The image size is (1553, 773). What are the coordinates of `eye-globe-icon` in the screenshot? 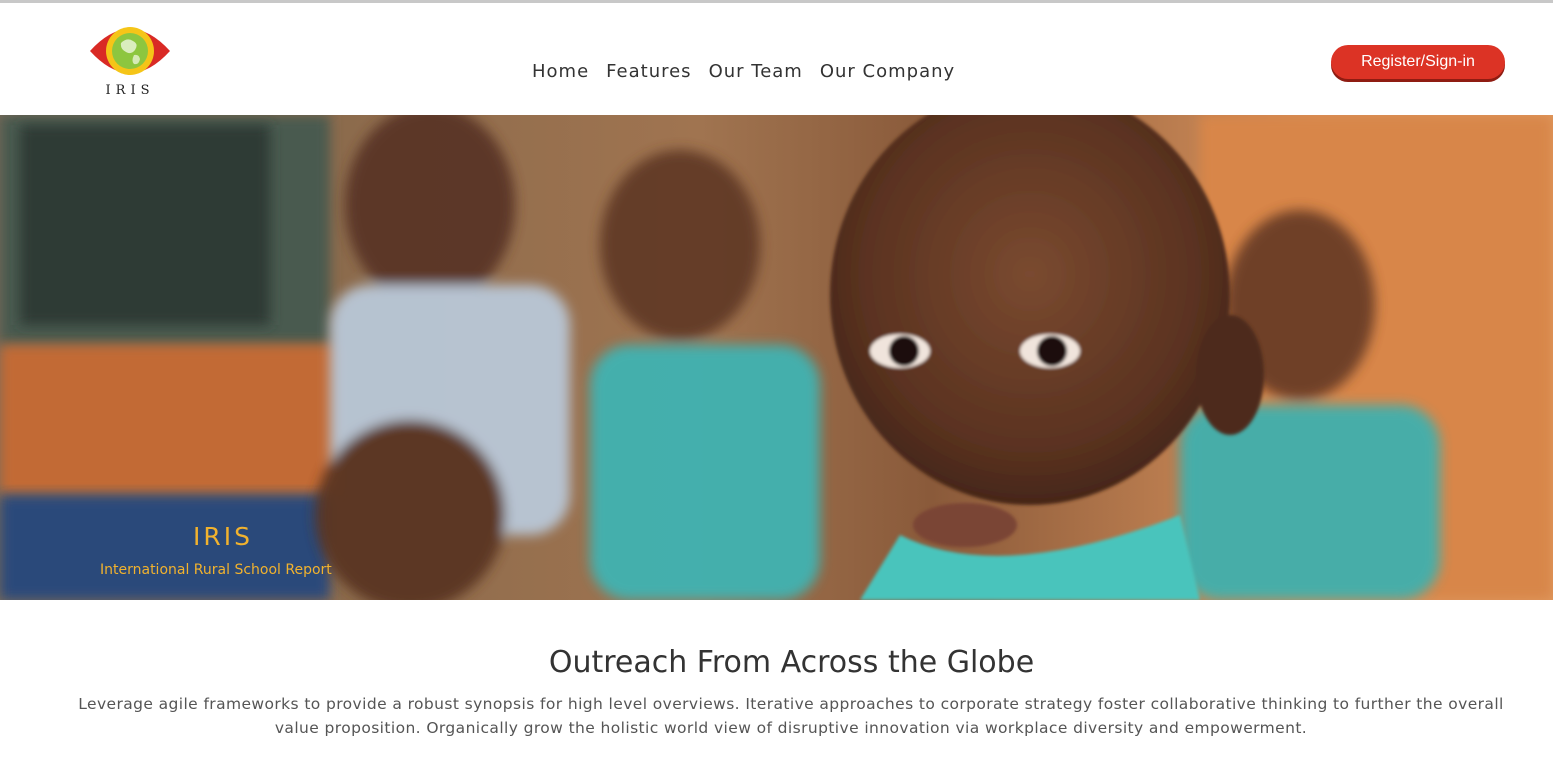 It's located at (130, 51).